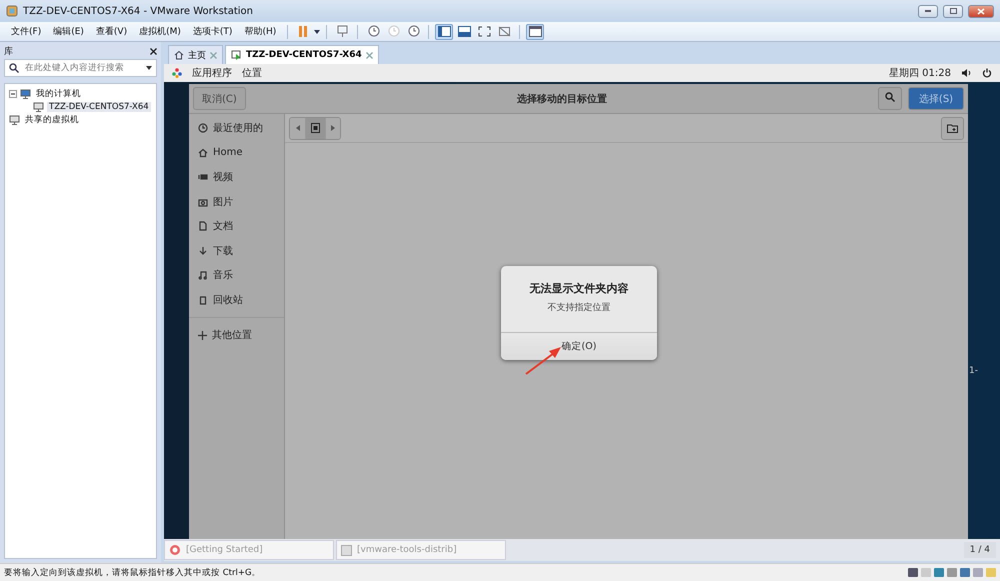 The image size is (1000, 581). What do you see at coordinates (202, 335) in the screenshot?
I see `plus-icon` at bounding box center [202, 335].